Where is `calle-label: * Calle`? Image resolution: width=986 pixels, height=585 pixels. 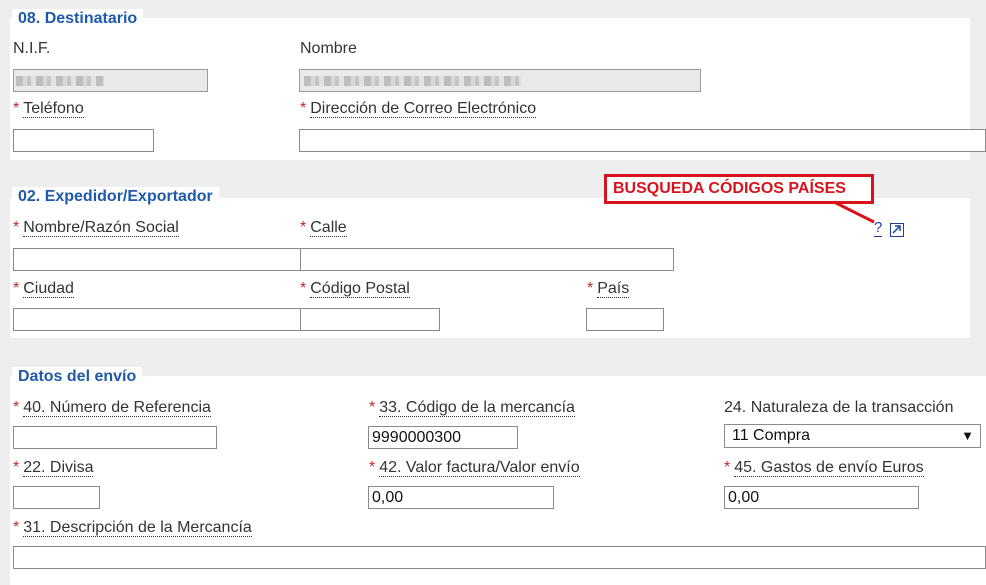
calle-label: * Calle is located at coordinates (323, 228).